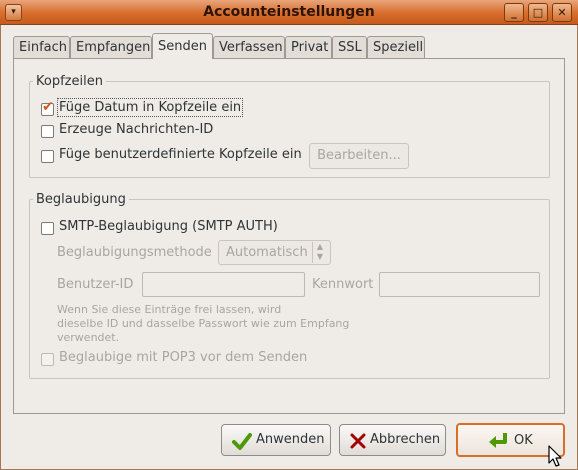 This screenshot has height=470, width=578. I want to click on ok-label: OK, so click(523, 440).